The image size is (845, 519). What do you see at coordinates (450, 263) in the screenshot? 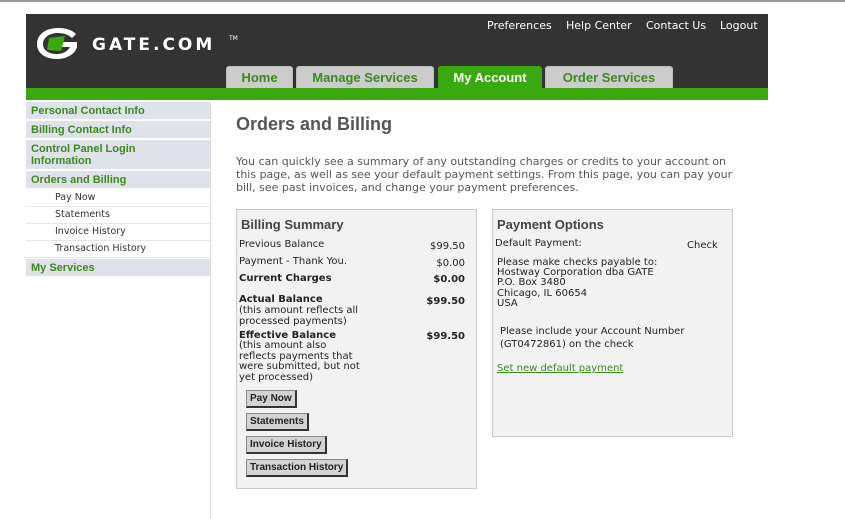
I see `payment-value: $0.00` at bounding box center [450, 263].